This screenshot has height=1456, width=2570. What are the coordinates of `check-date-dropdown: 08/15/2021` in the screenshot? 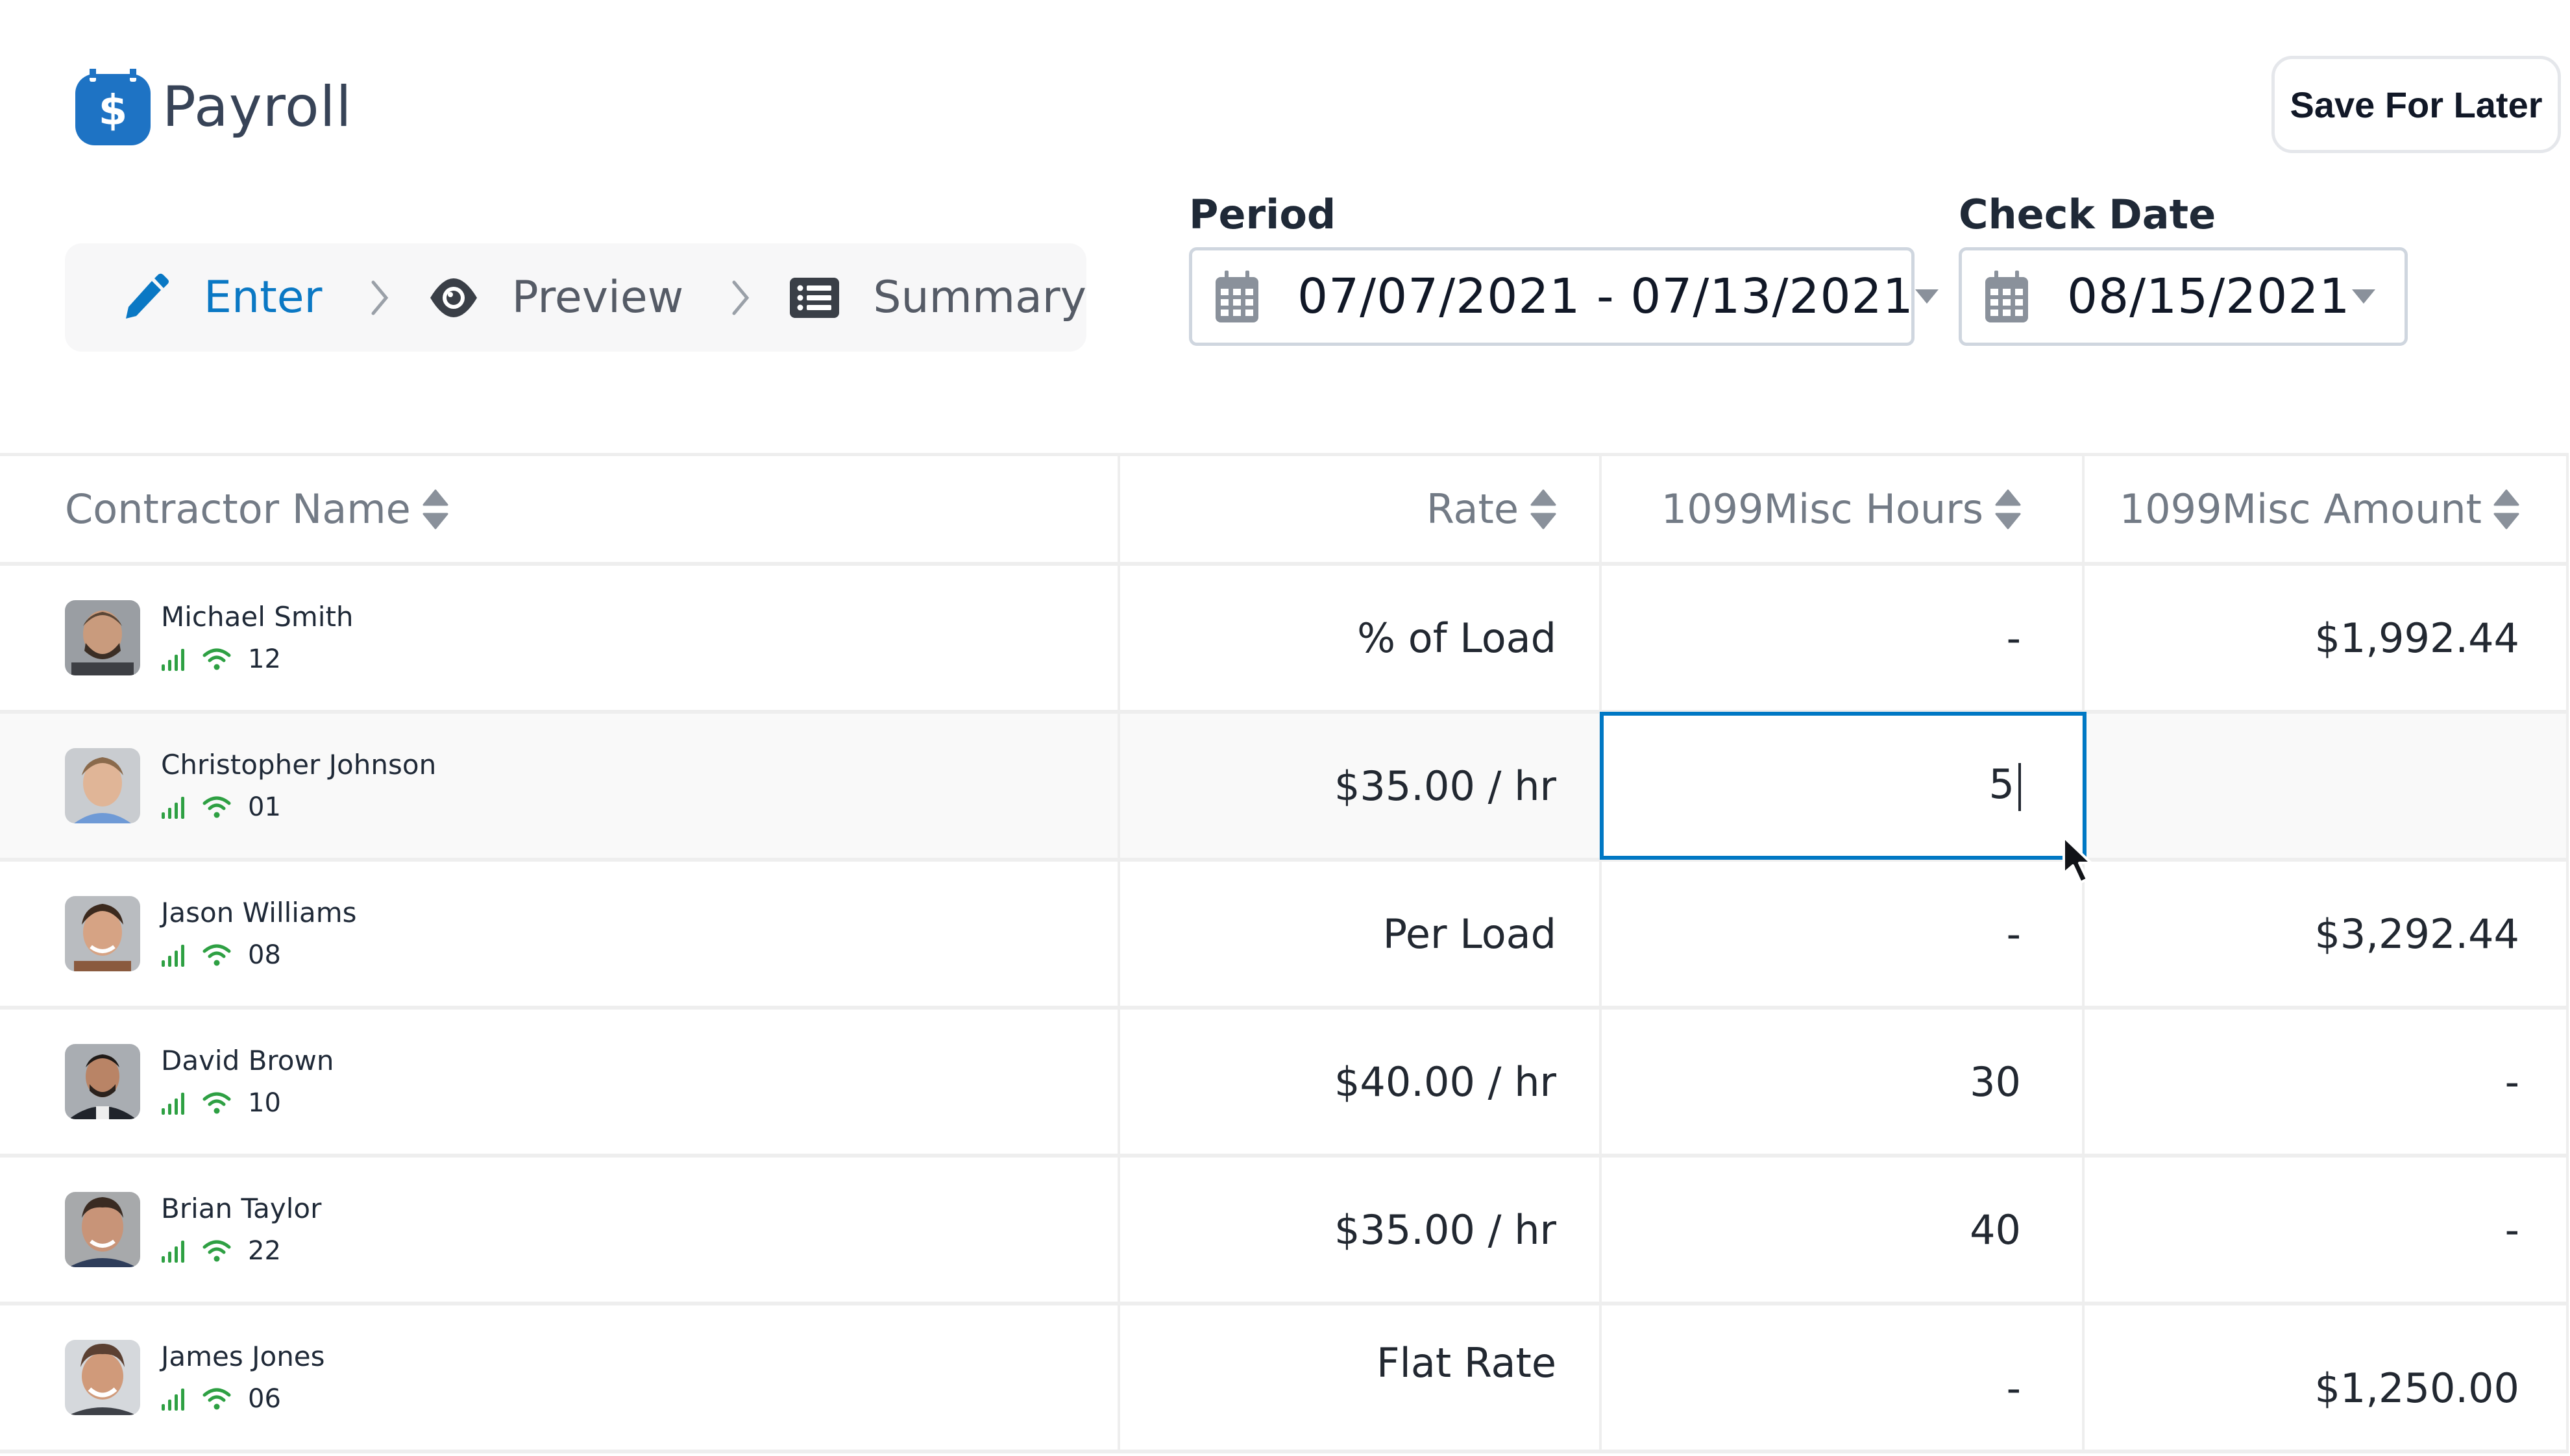 It's located at (2183, 296).